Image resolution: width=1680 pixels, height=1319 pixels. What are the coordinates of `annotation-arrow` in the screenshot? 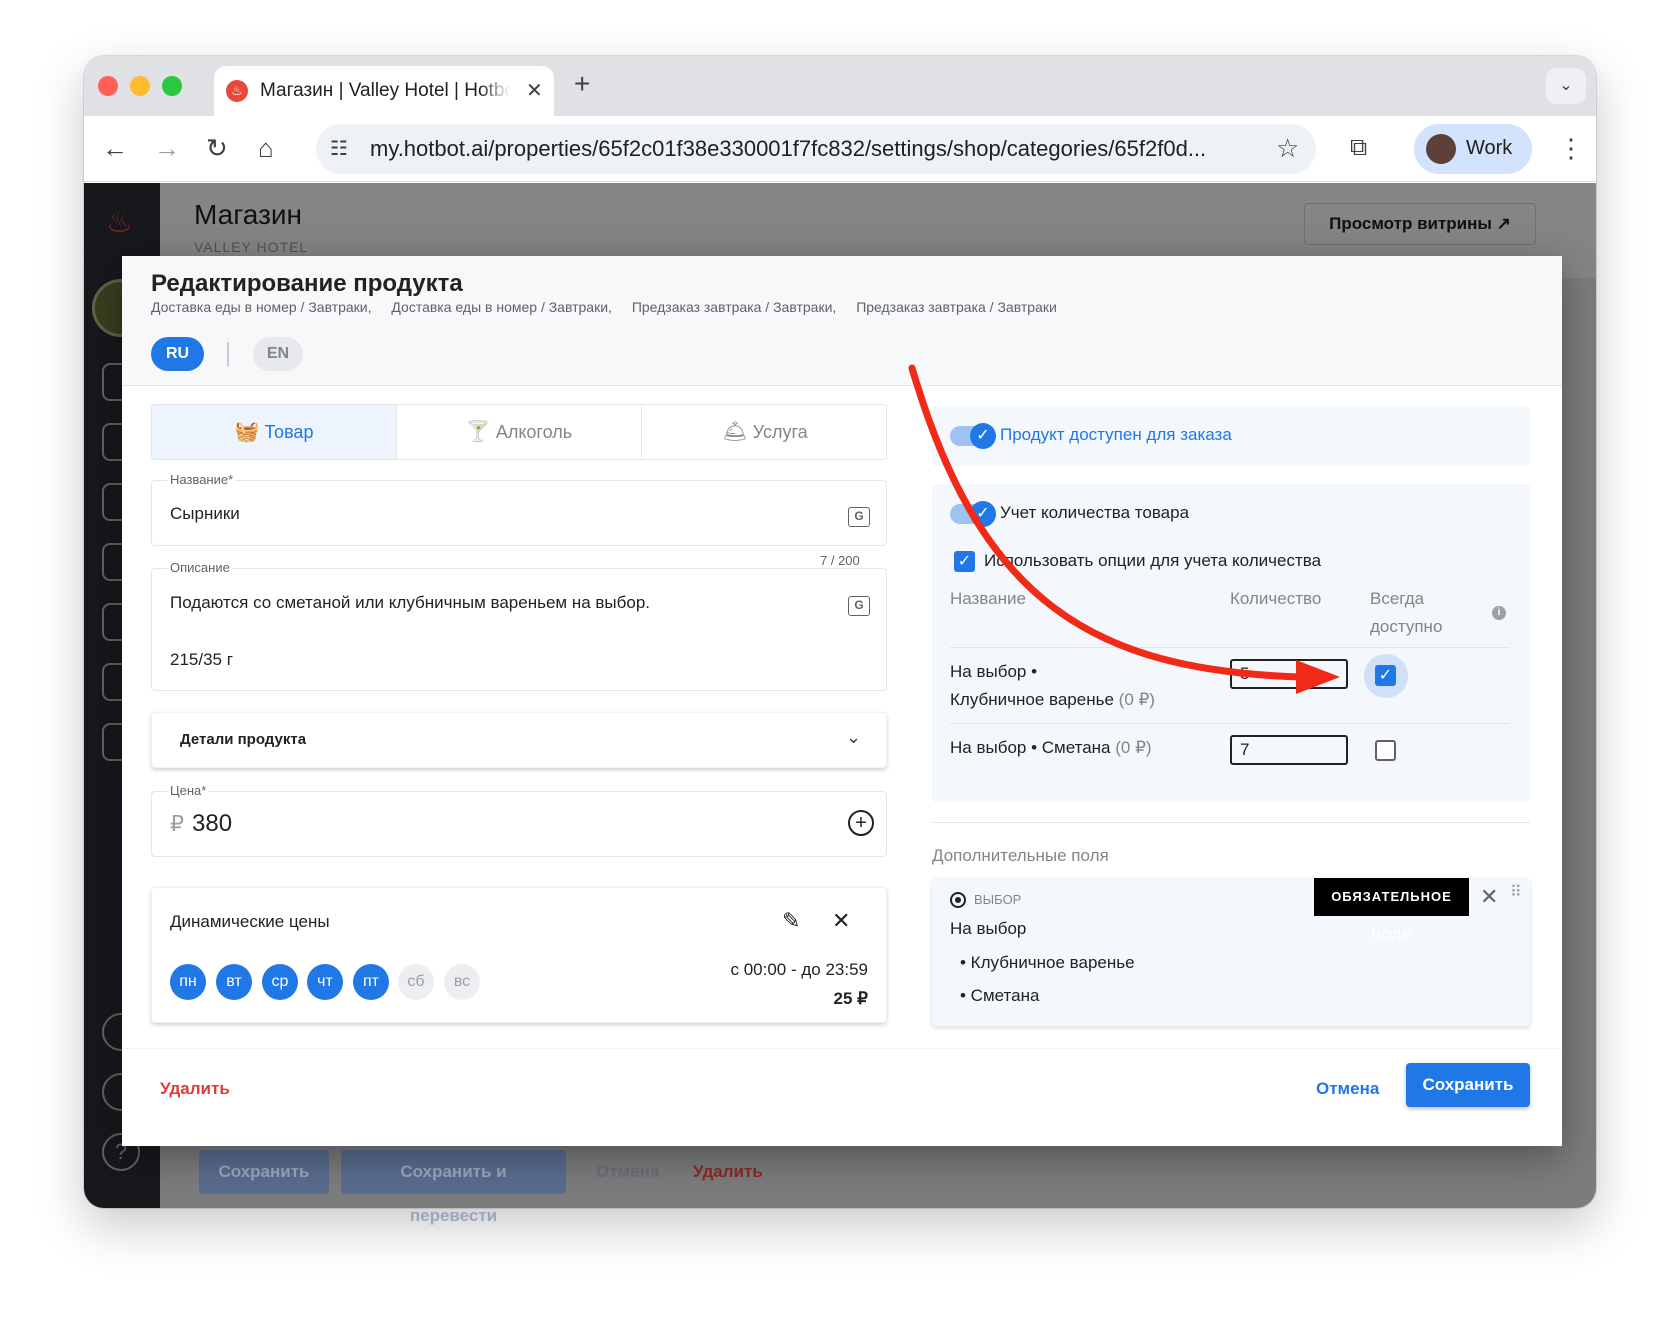 It's located at (1124, 529).